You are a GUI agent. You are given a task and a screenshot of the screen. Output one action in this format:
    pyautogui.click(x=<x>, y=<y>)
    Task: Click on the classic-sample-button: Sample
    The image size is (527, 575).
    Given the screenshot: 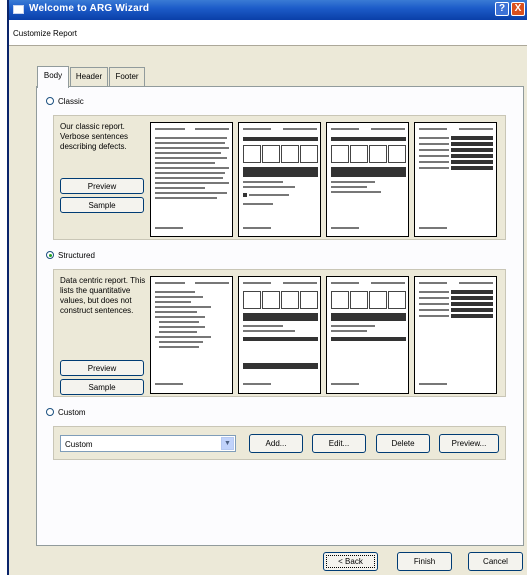 What is the action you would take?
    pyautogui.click(x=102, y=205)
    